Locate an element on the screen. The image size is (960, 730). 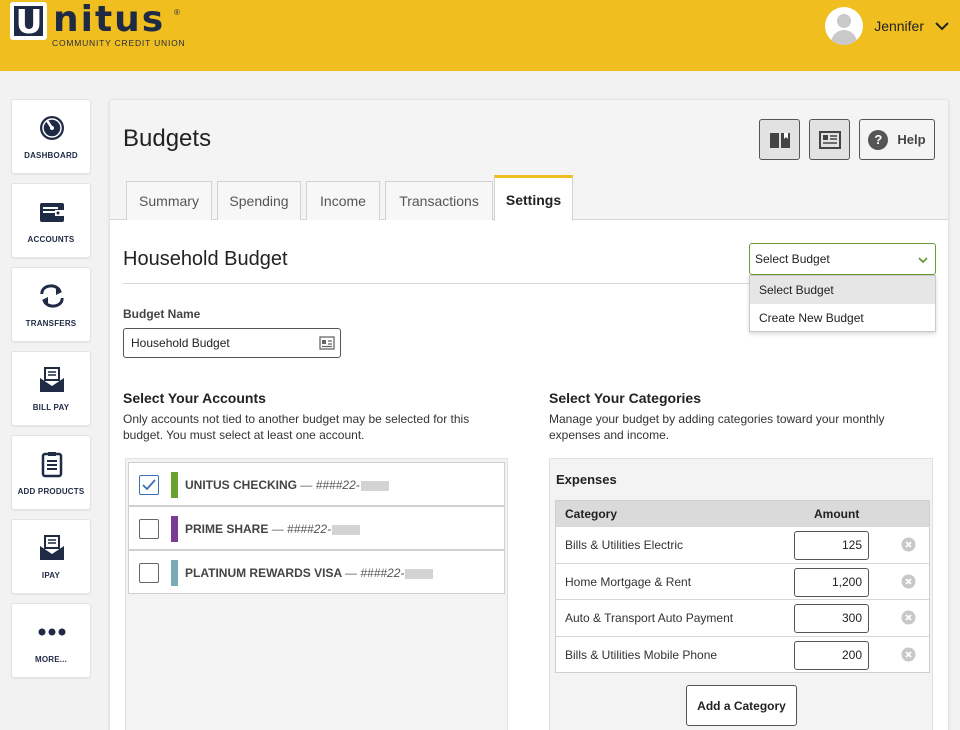
accounts-title: Select Your Accounts is located at coordinates (194, 398).